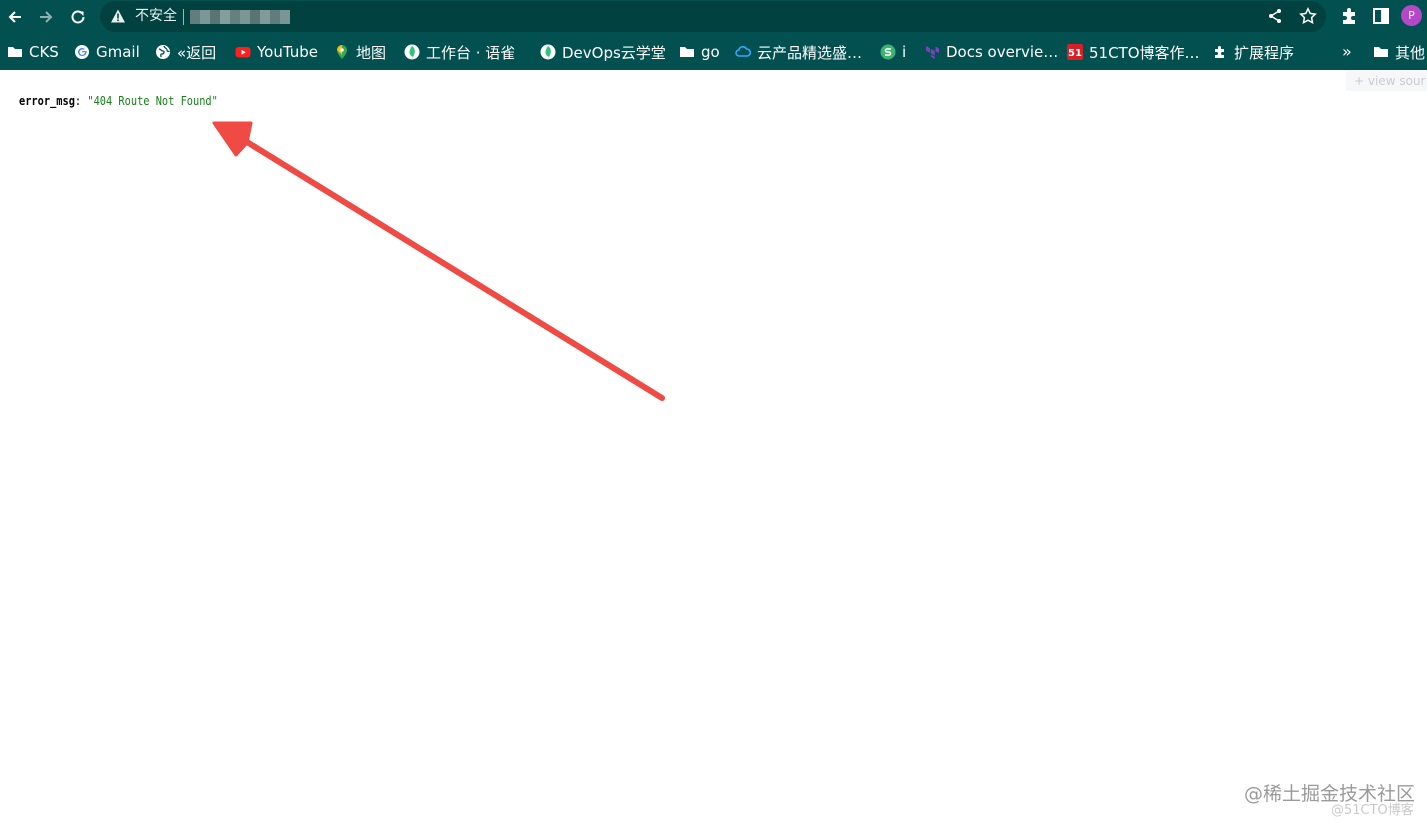 This screenshot has height=823, width=1427. Describe the element at coordinates (1410, 52) in the screenshot. I see `other-bookmarks-label: 其他` at that location.